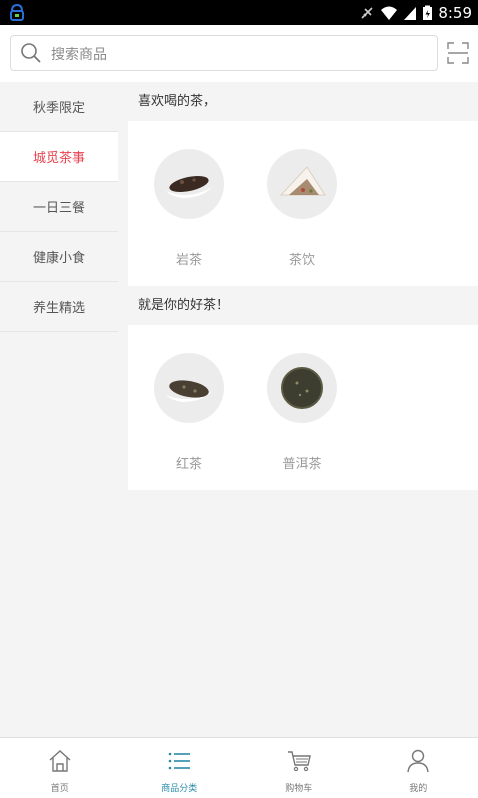 The image size is (478, 798). Describe the element at coordinates (418, 761) in the screenshot. I see `user-icon` at that location.